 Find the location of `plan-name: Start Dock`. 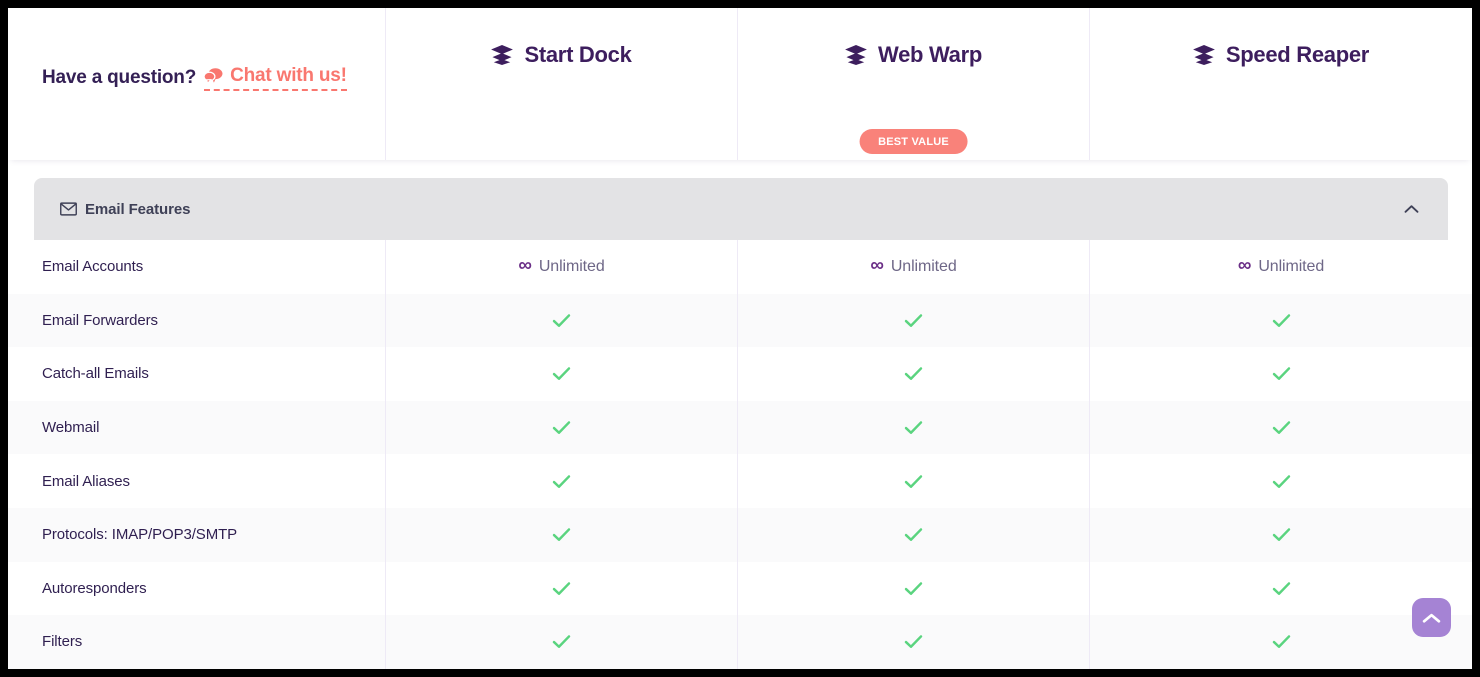

plan-name: Start Dock is located at coordinates (578, 54).